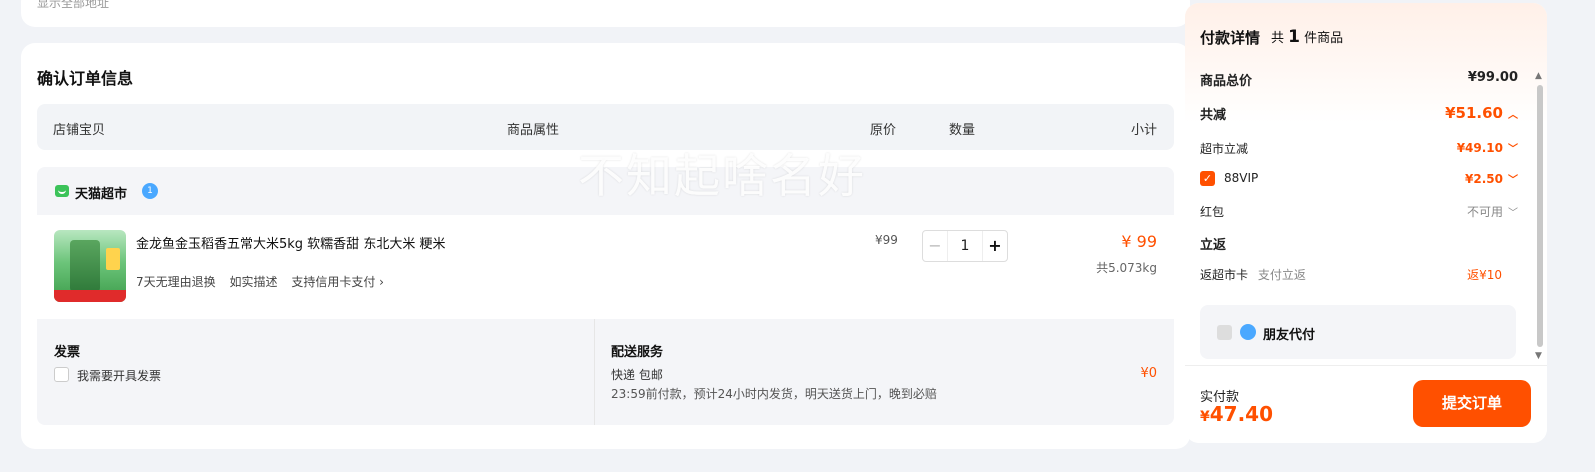  What do you see at coordinates (935, 246) in the screenshot?
I see `decrease-qty-button: −` at bounding box center [935, 246].